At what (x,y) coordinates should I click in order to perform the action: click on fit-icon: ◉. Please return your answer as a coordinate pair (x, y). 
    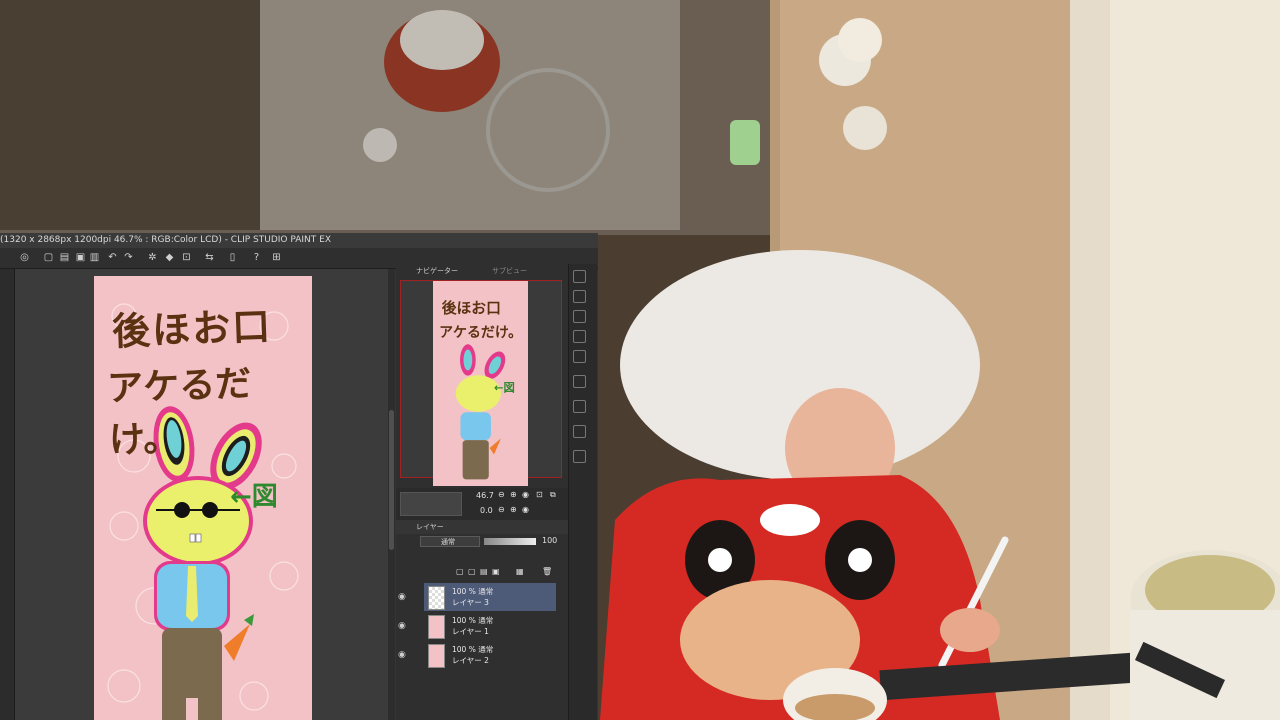
    Looking at the image, I should click on (525, 494).